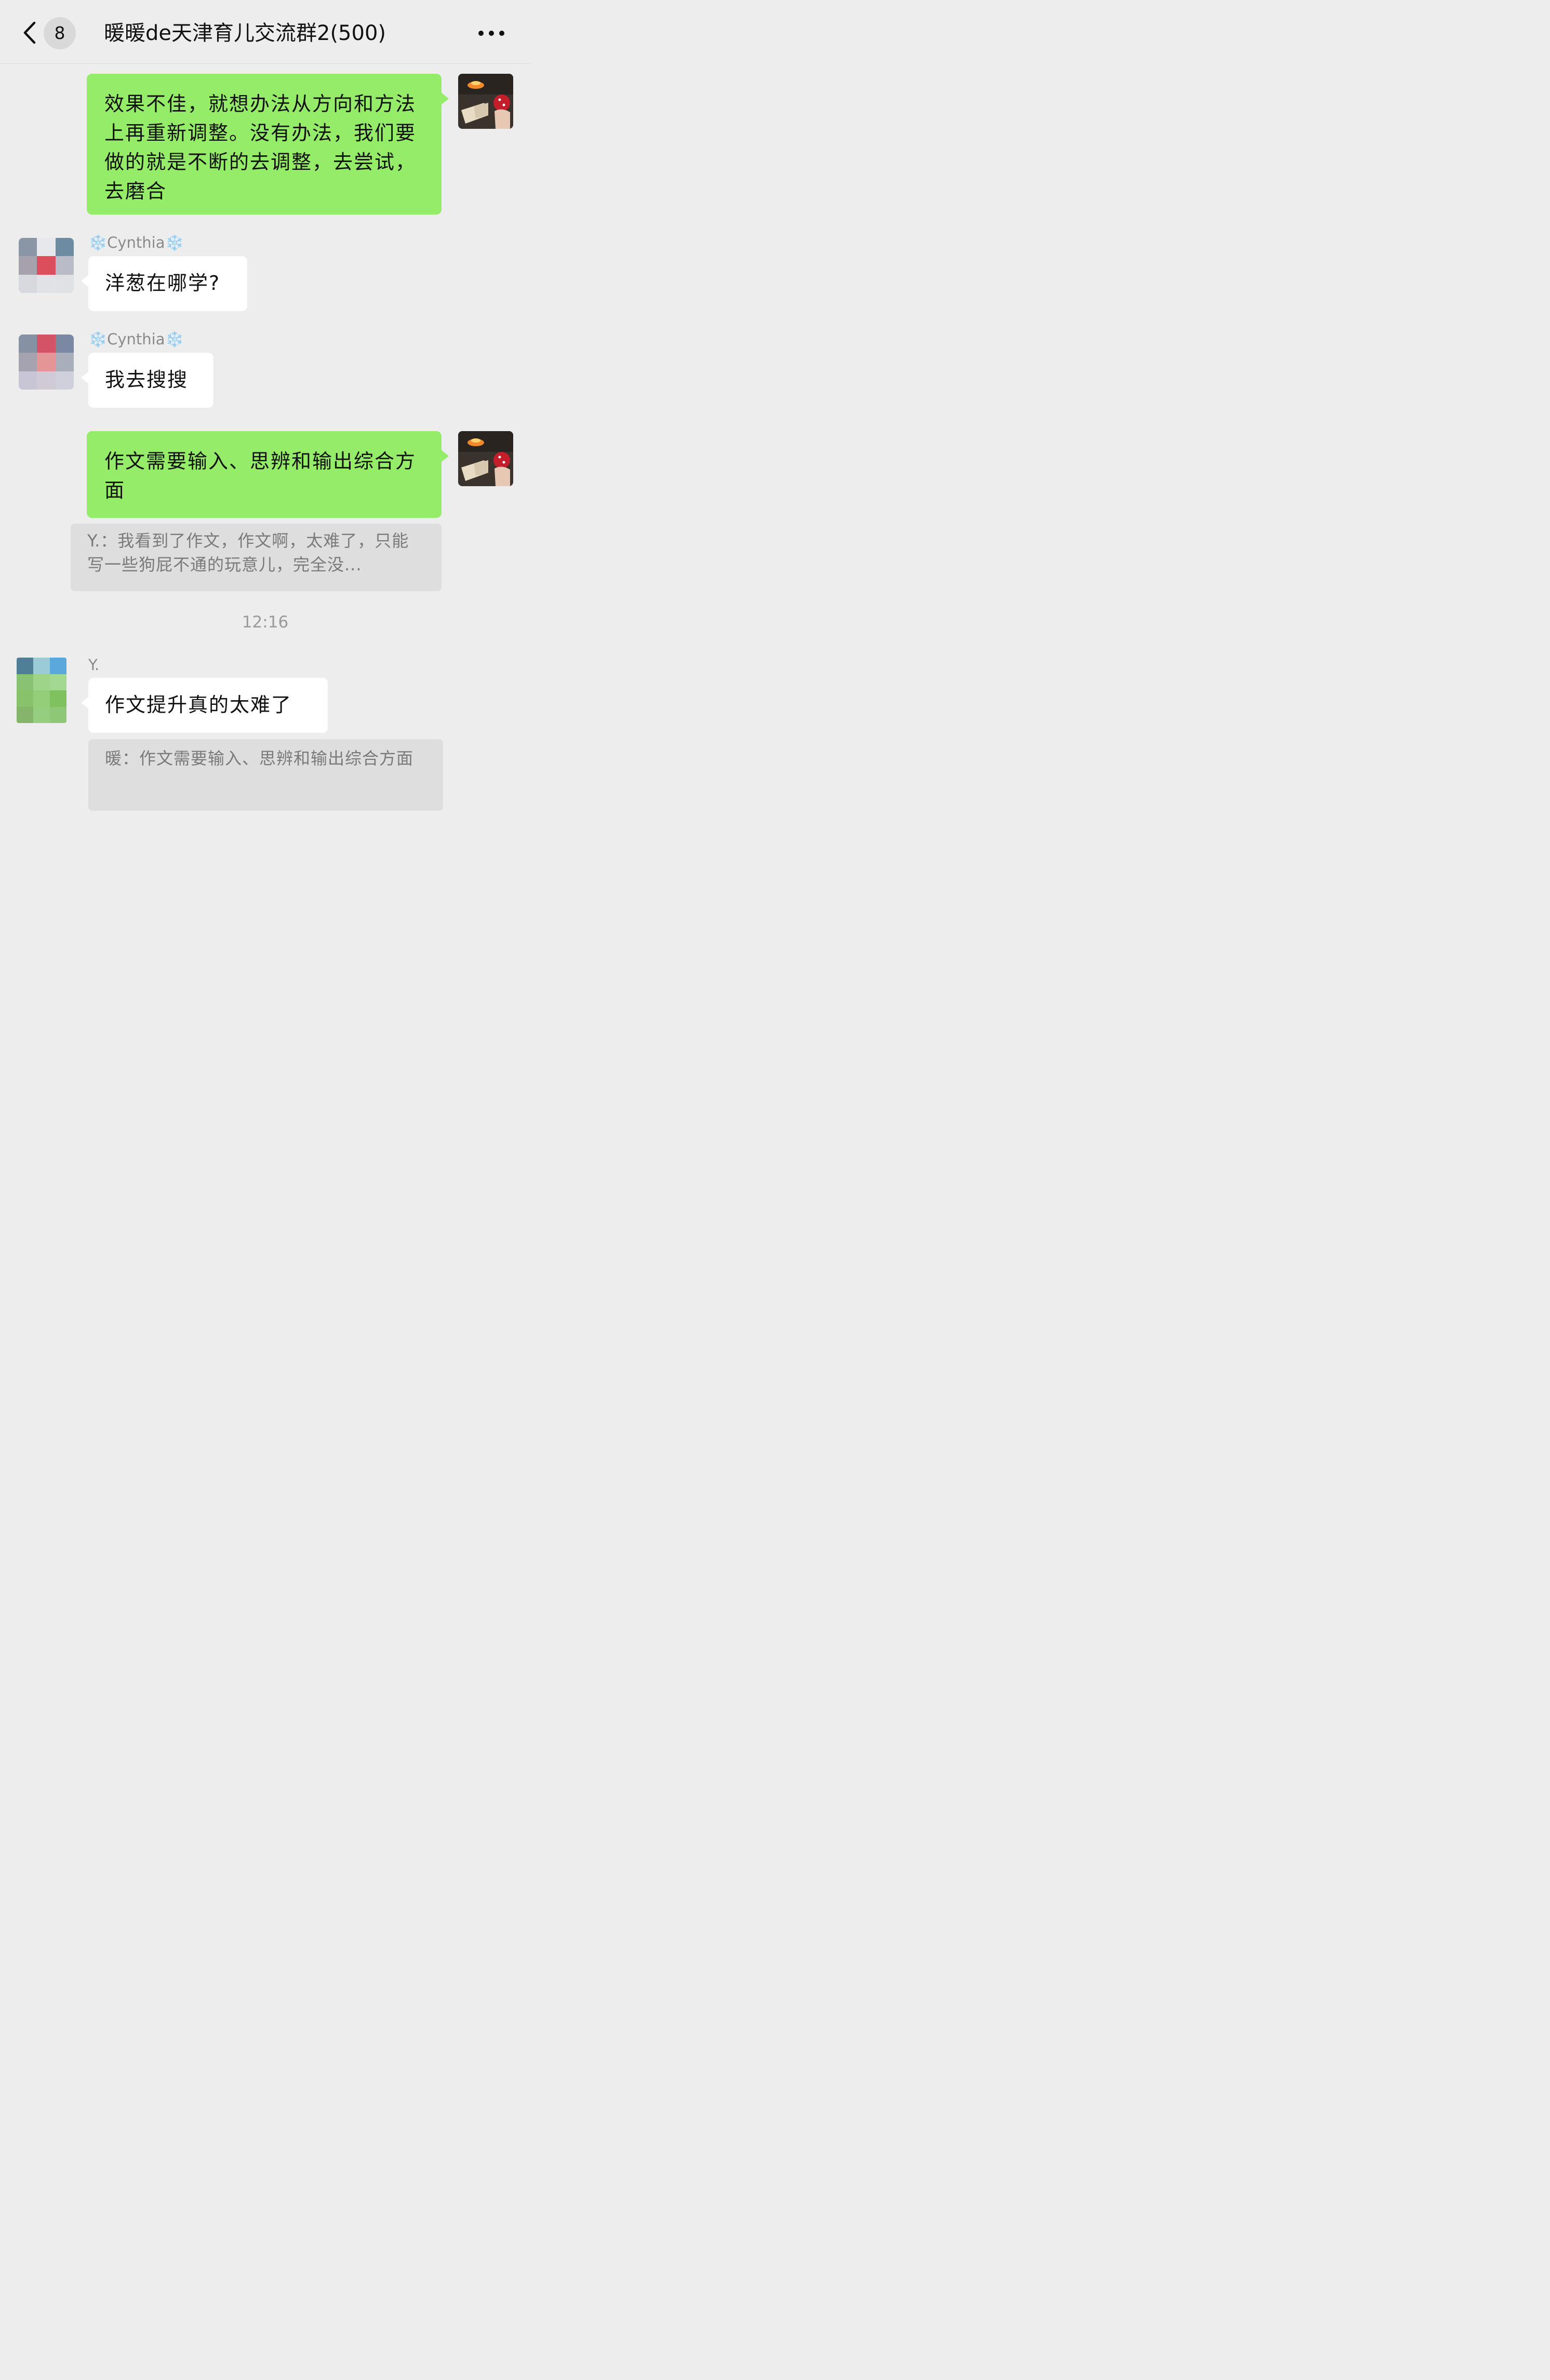 The image size is (1550, 2380). I want to click on back-chevron-icon, so click(30, 33).